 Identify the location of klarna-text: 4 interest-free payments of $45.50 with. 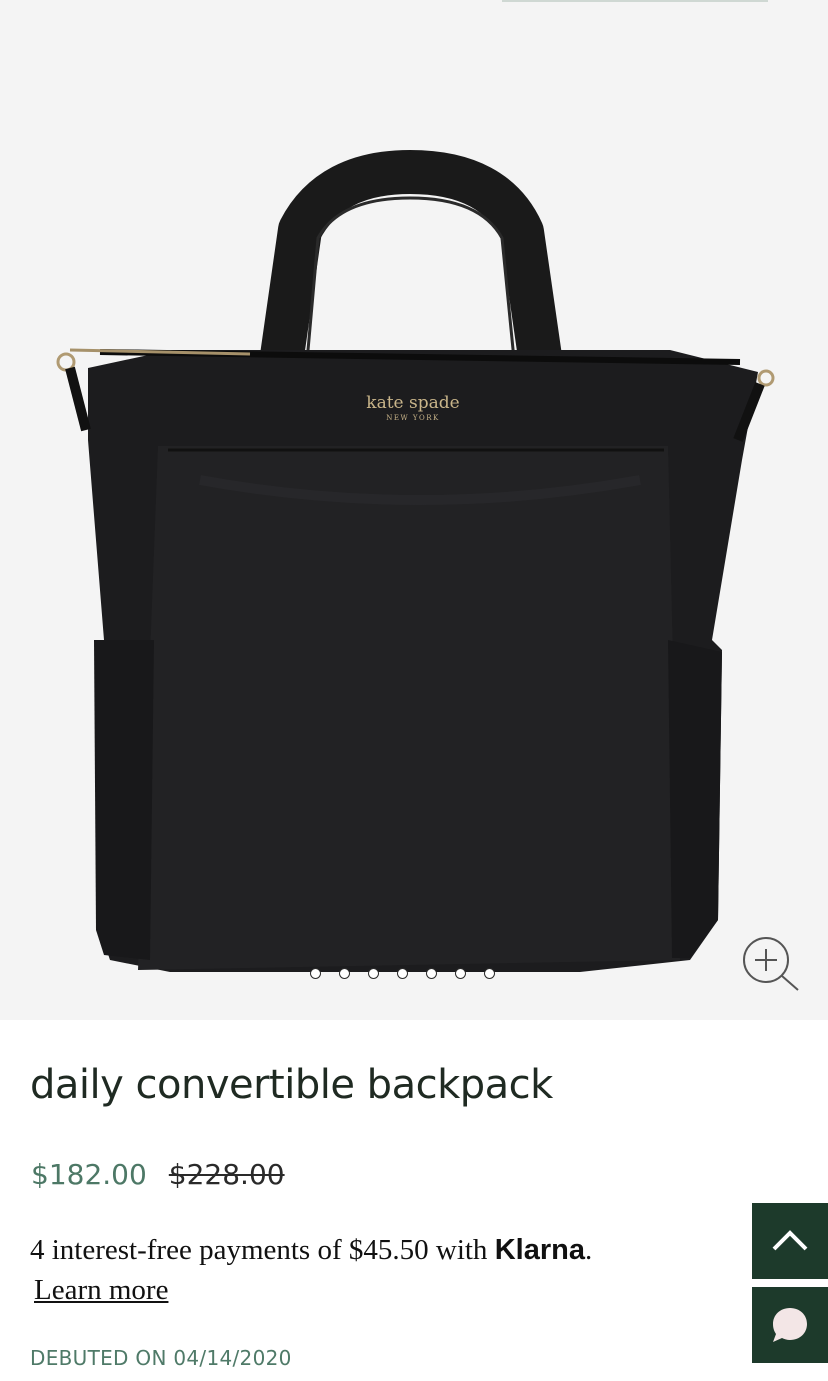
(262, 1250).